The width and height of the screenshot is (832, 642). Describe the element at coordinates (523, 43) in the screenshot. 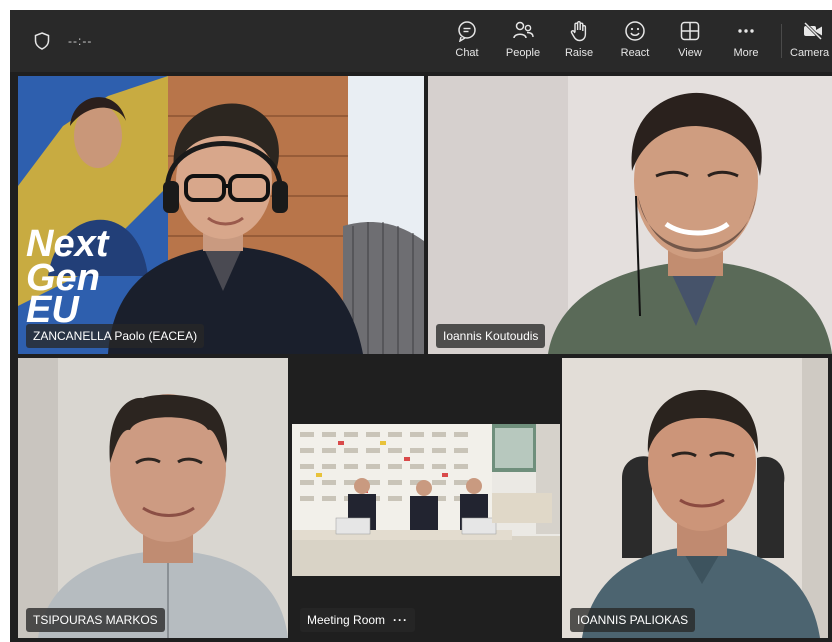

I see `people-button: People` at that location.